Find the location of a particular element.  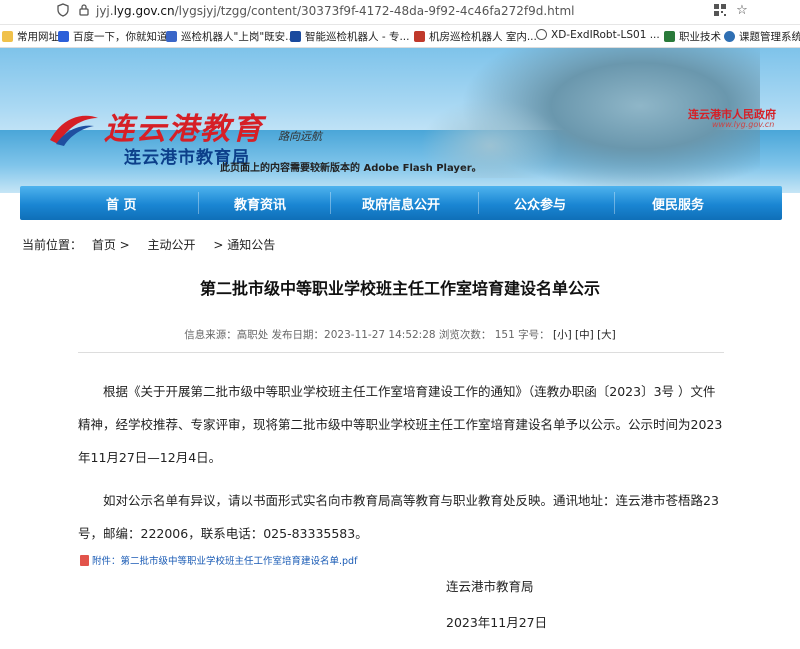

folder-icon is located at coordinates (7, 36).